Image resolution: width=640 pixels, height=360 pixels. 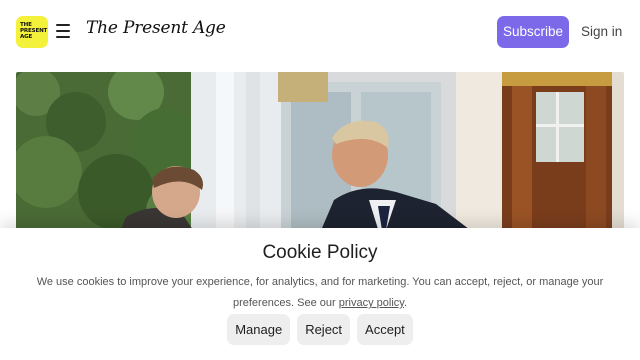 I want to click on cookie-banner-title: Cookie Policy, so click(x=320, y=252).